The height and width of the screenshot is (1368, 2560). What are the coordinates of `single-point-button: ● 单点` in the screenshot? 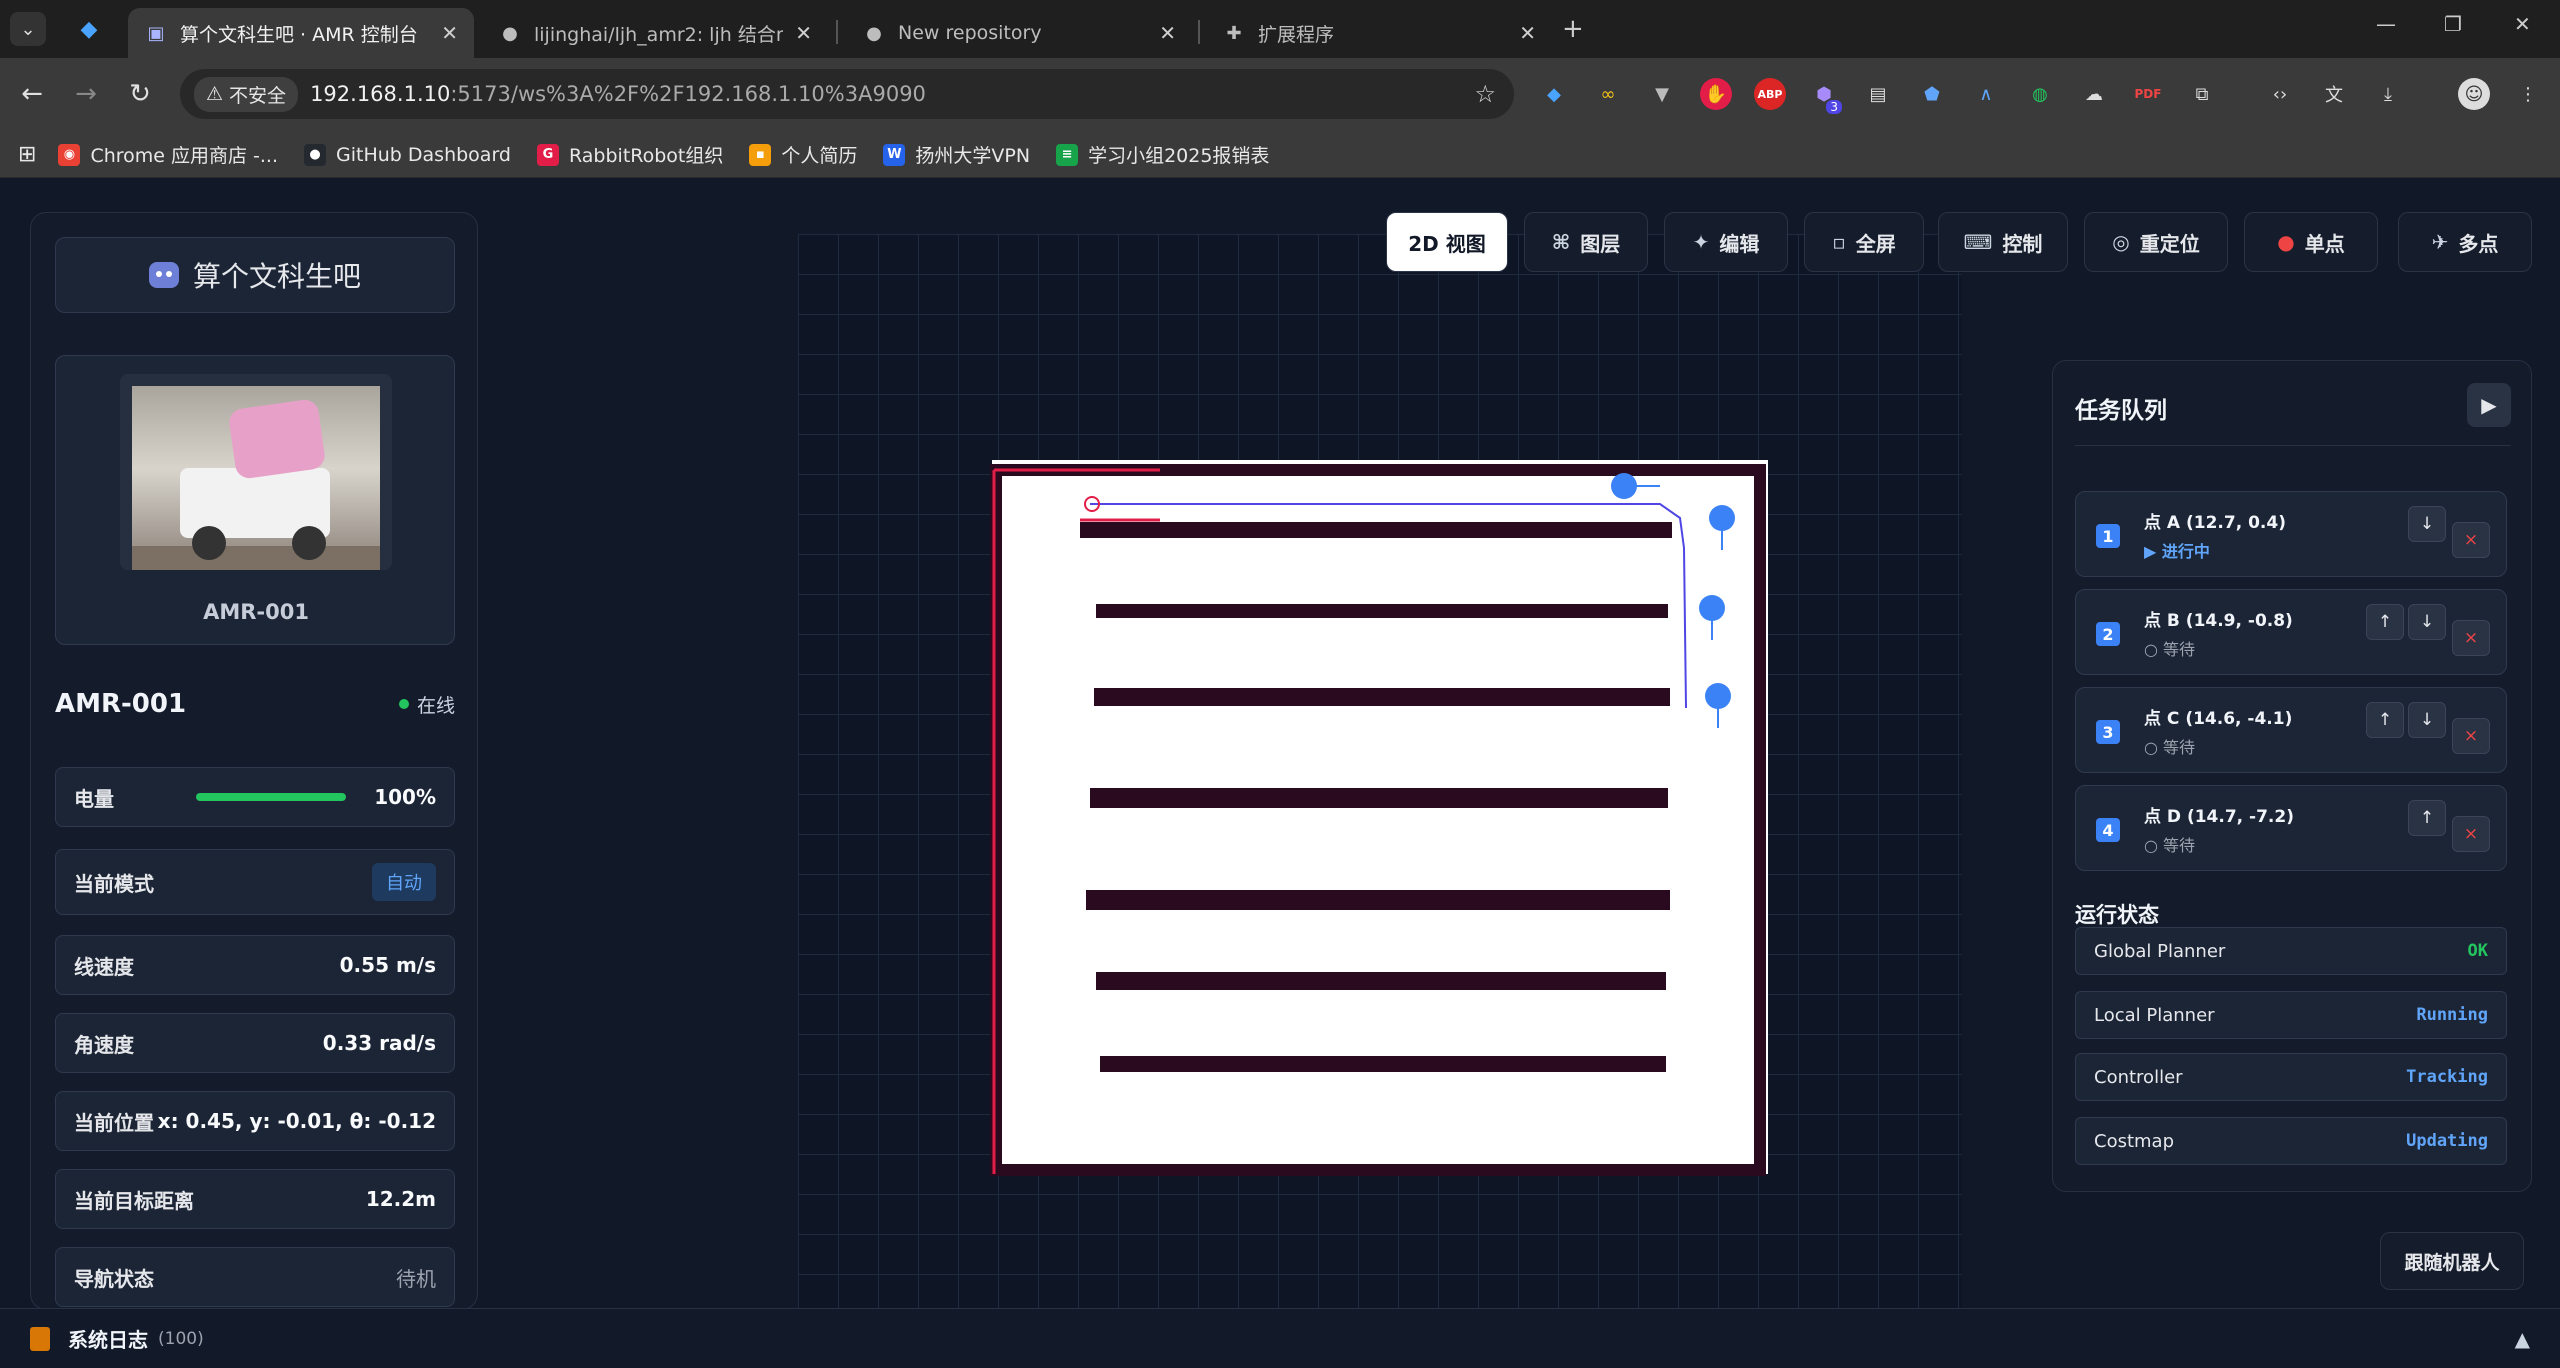 It's located at (2311, 242).